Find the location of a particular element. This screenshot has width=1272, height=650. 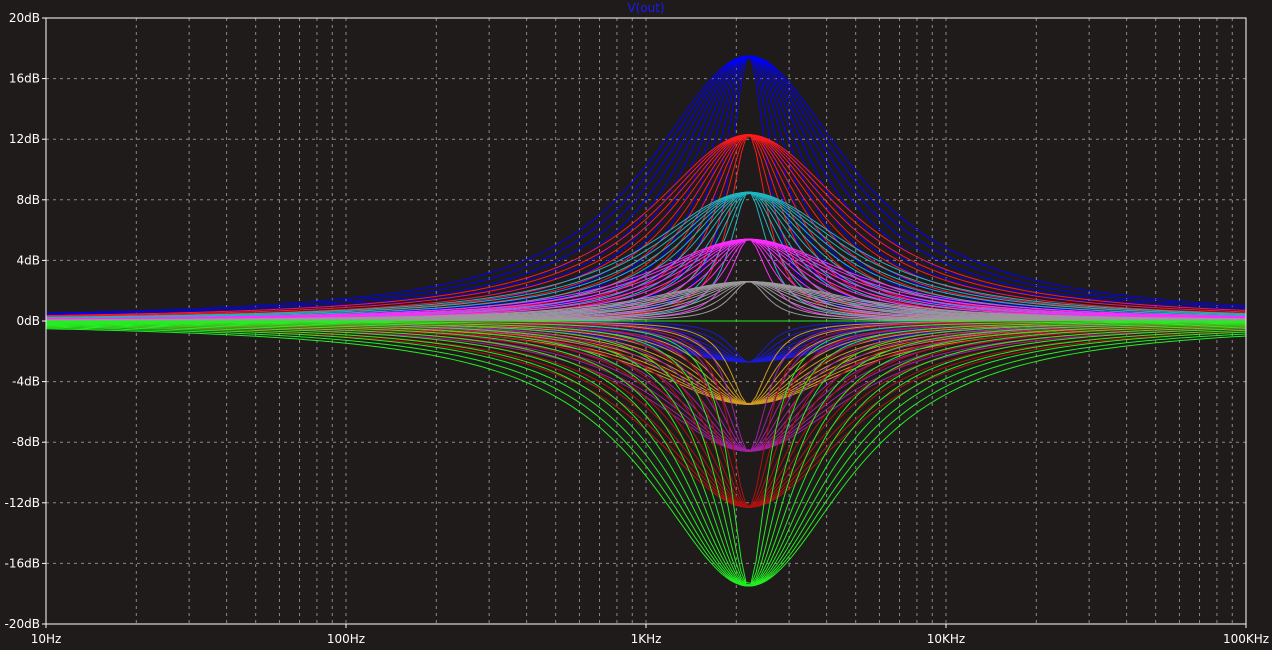

x-tick-label: 100KHz is located at coordinates (1246, 639).